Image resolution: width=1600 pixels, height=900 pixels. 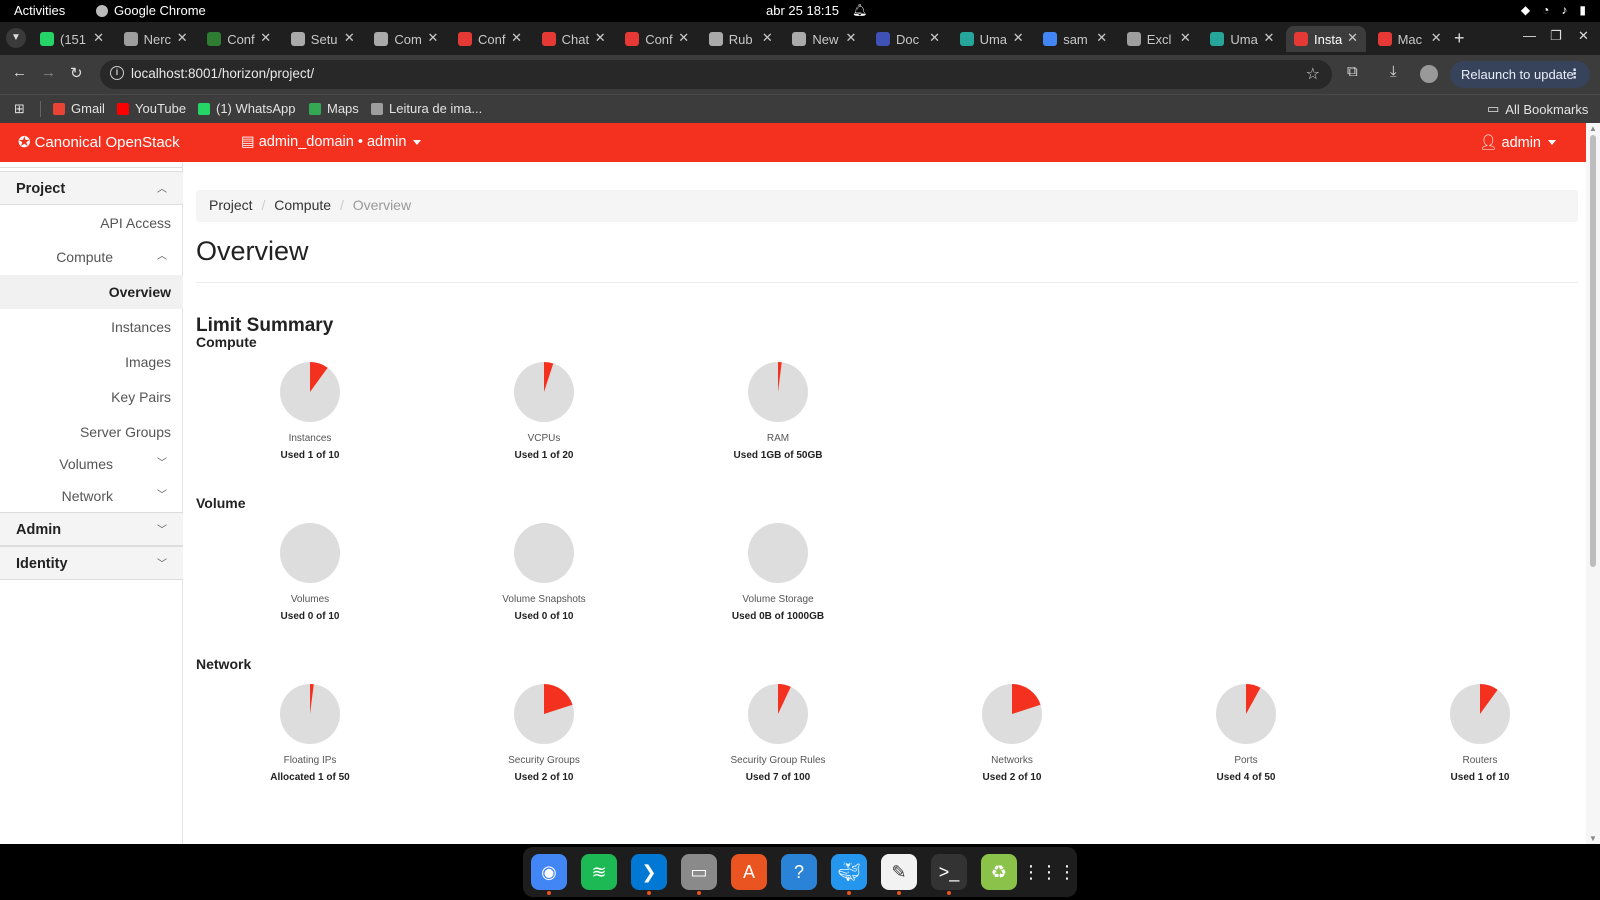 What do you see at coordinates (1556, 36) in the screenshot?
I see `restore-icon: ❐` at bounding box center [1556, 36].